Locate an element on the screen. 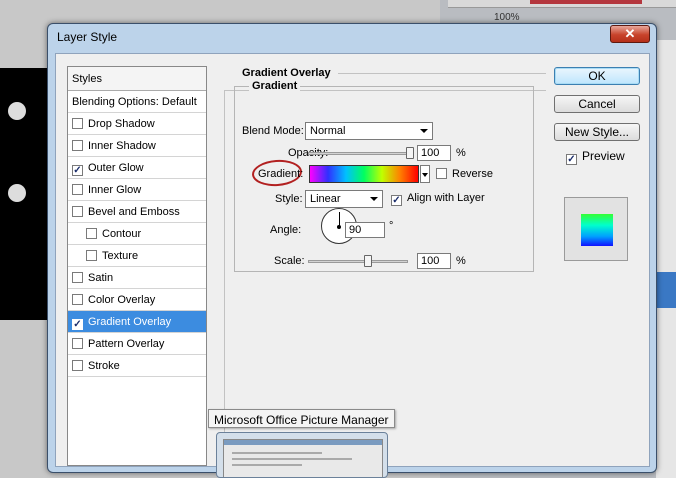 The height and width of the screenshot is (478, 676). thumbnail-preview is located at coordinates (303, 458).